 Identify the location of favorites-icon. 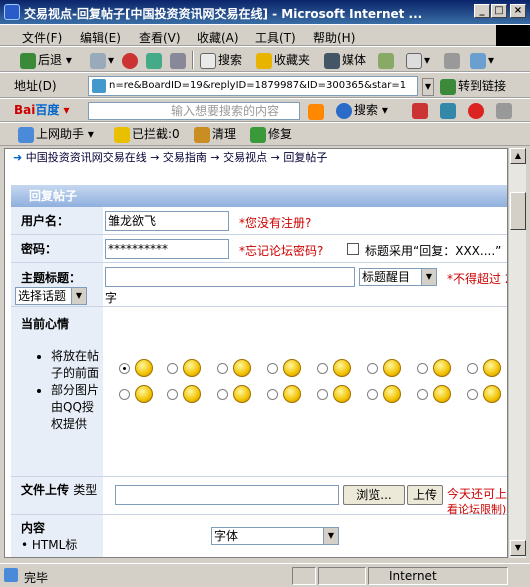
(264, 60).